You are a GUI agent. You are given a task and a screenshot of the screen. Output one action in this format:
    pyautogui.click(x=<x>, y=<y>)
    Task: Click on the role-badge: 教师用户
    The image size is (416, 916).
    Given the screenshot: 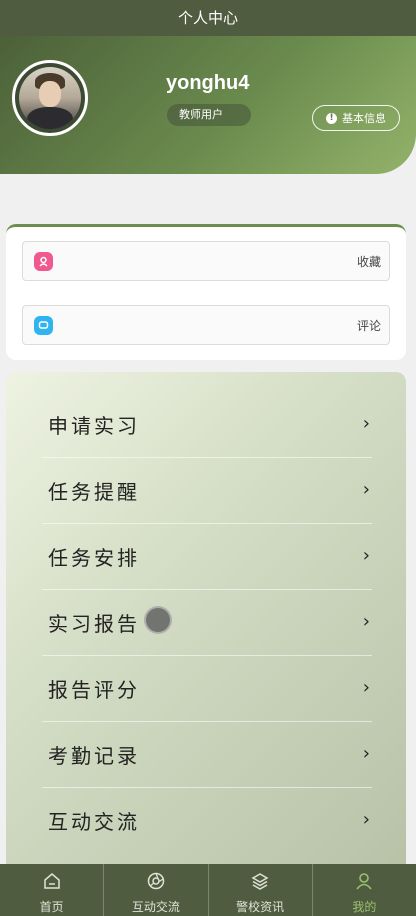 What is the action you would take?
    pyautogui.click(x=209, y=115)
    